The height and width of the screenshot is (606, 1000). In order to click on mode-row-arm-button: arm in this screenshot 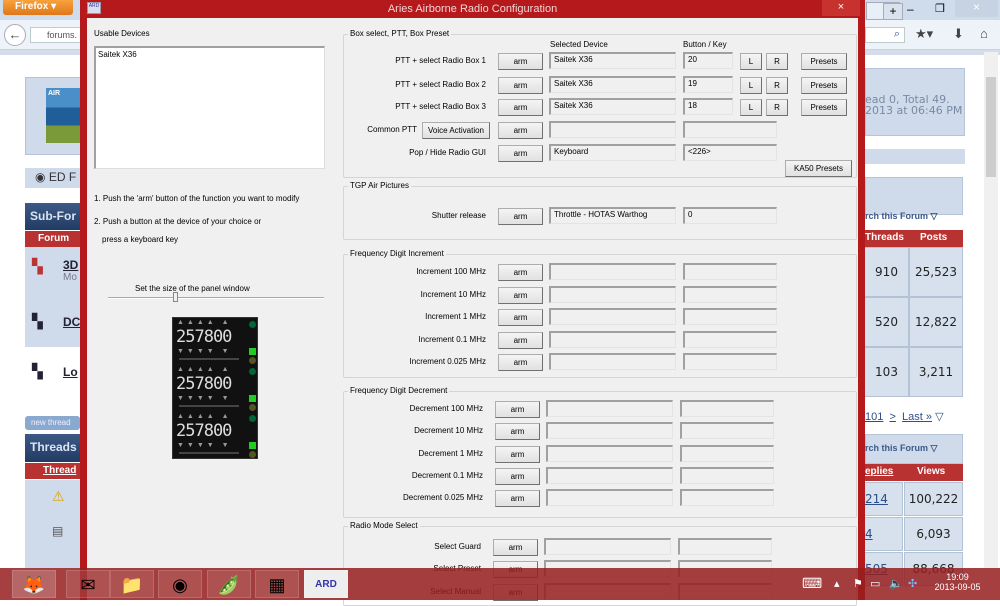, I will do `click(515, 547)`.